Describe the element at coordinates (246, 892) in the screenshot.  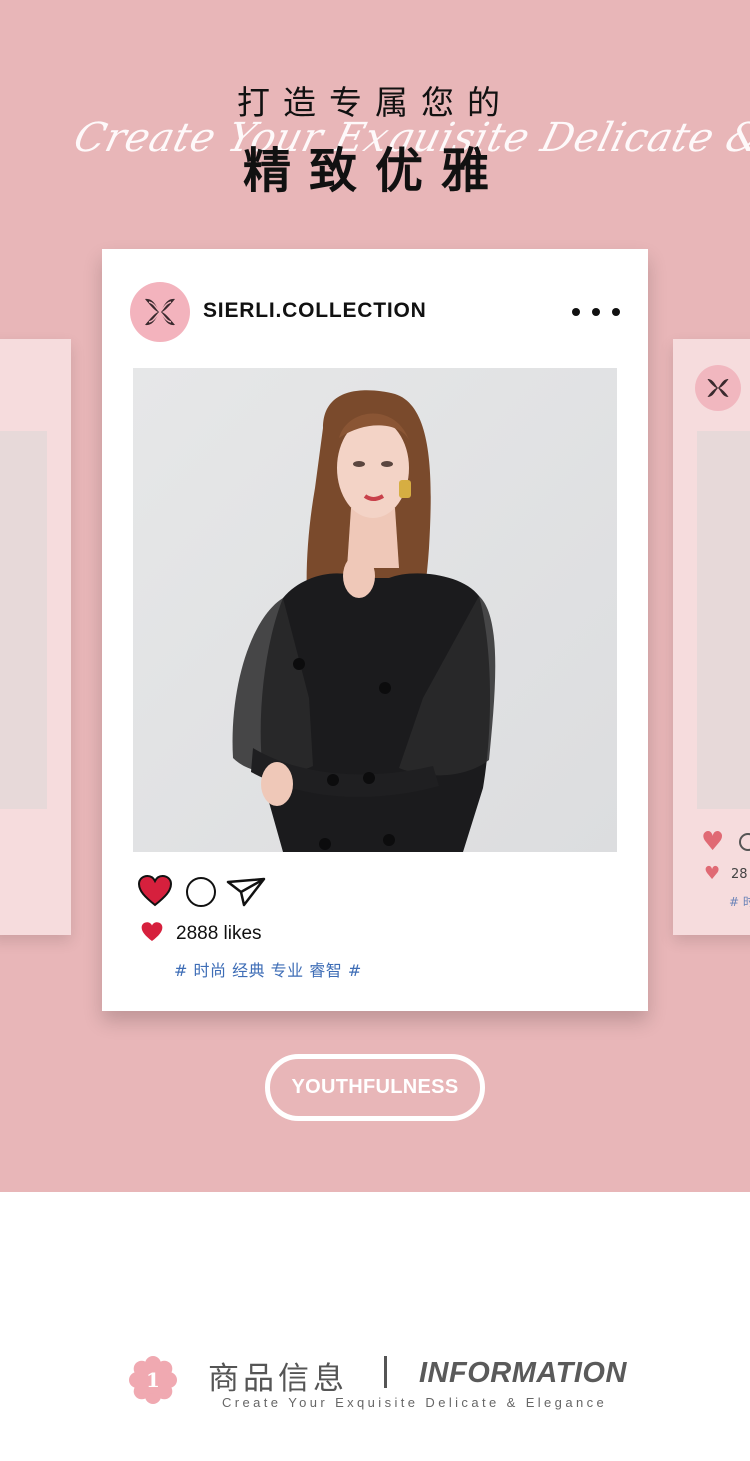
I see `send-icon` at that location.